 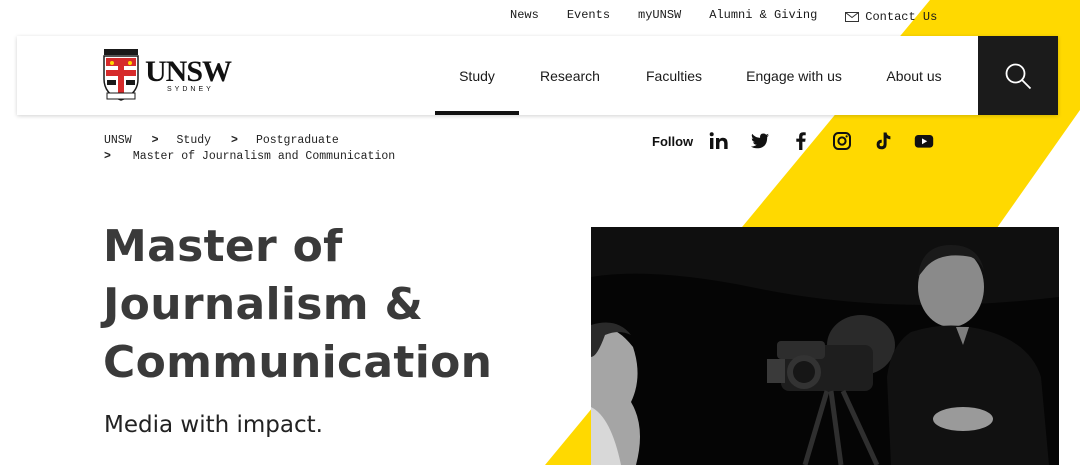 I want to click on nav-item-study: Study, so click(x=477, y=75).